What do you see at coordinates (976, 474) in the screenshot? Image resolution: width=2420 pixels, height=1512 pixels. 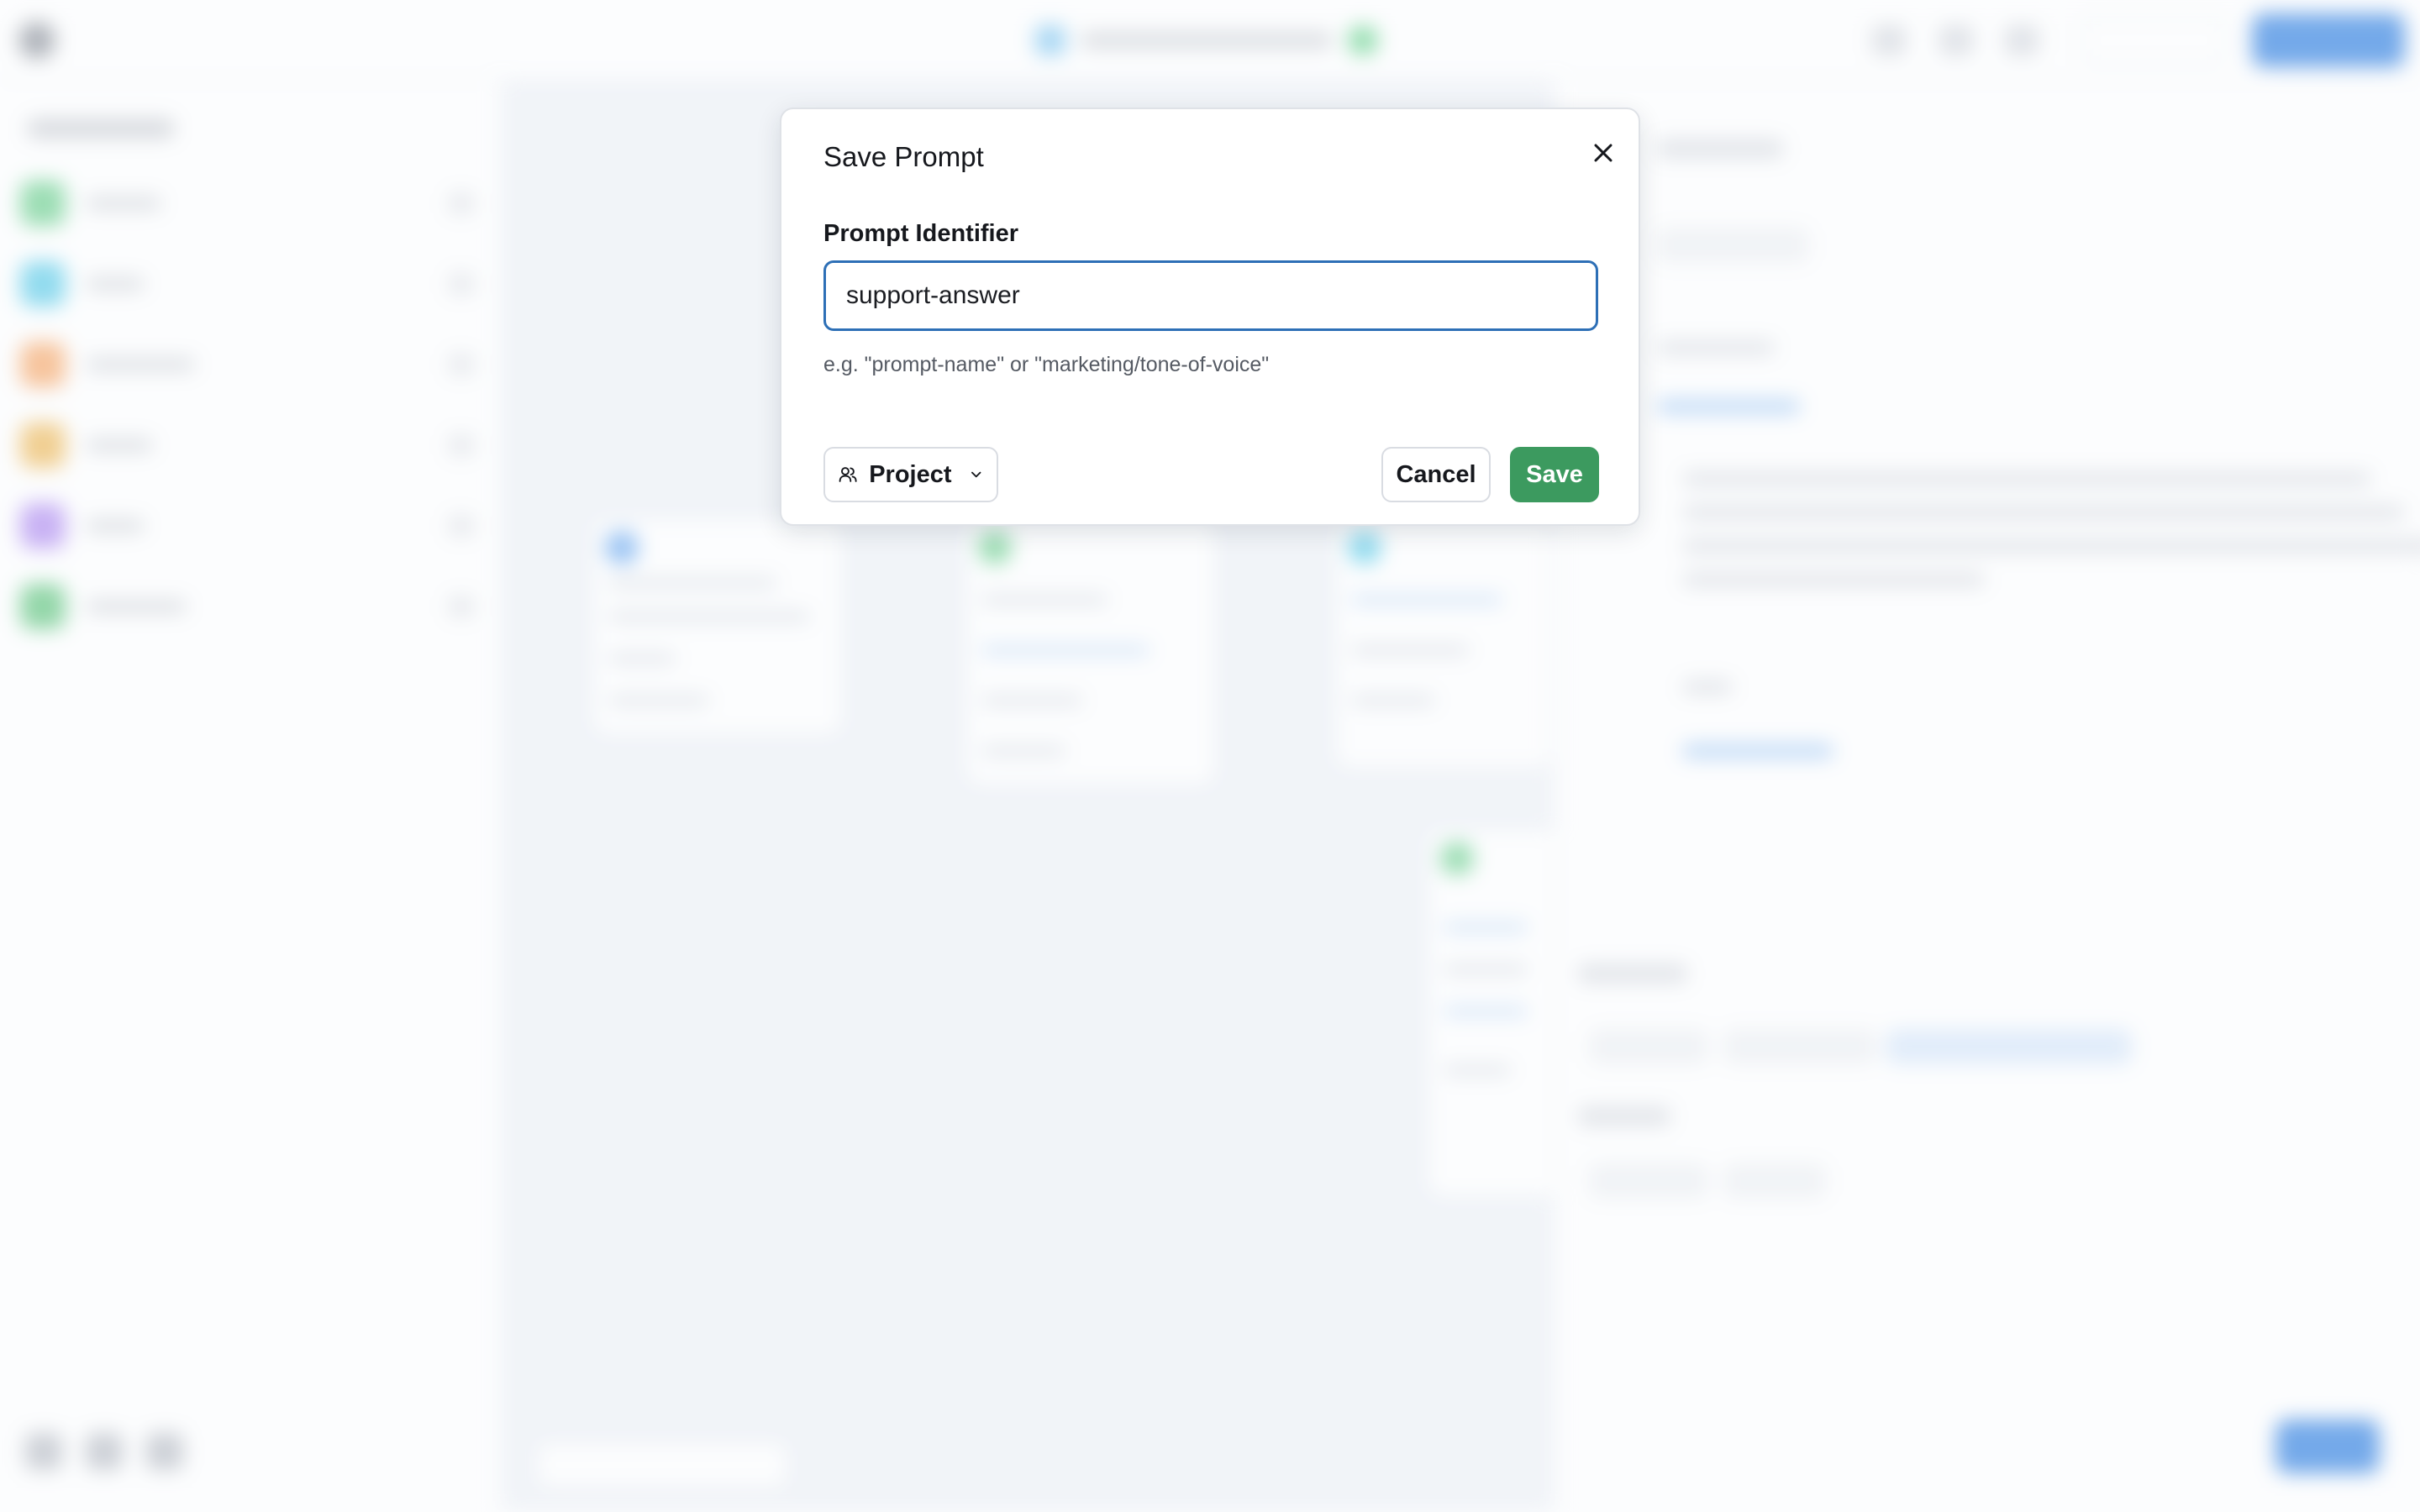 I see `chevron-down-icon` at bounding box center [976, 474].